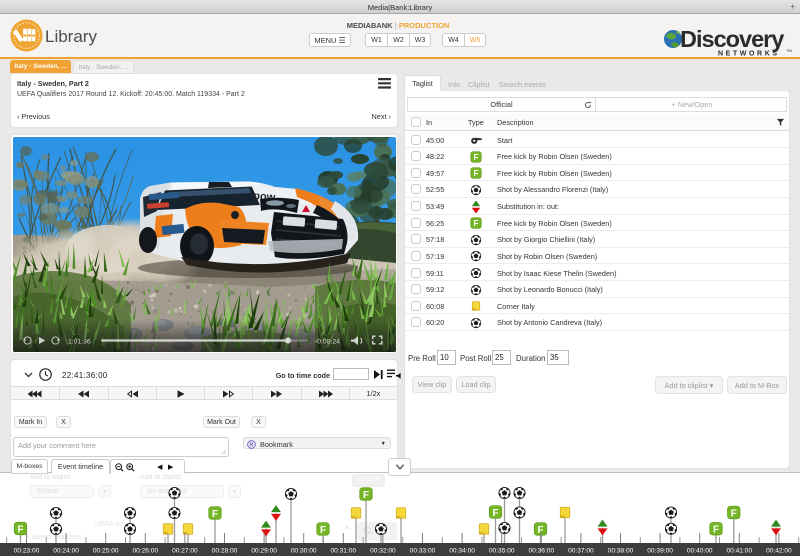 The image size is (800, 556). What do you see at coordinates (462, 551) in the screenshot?
I see `svg-text: 00:34:00` at bounding box center [462, 551].